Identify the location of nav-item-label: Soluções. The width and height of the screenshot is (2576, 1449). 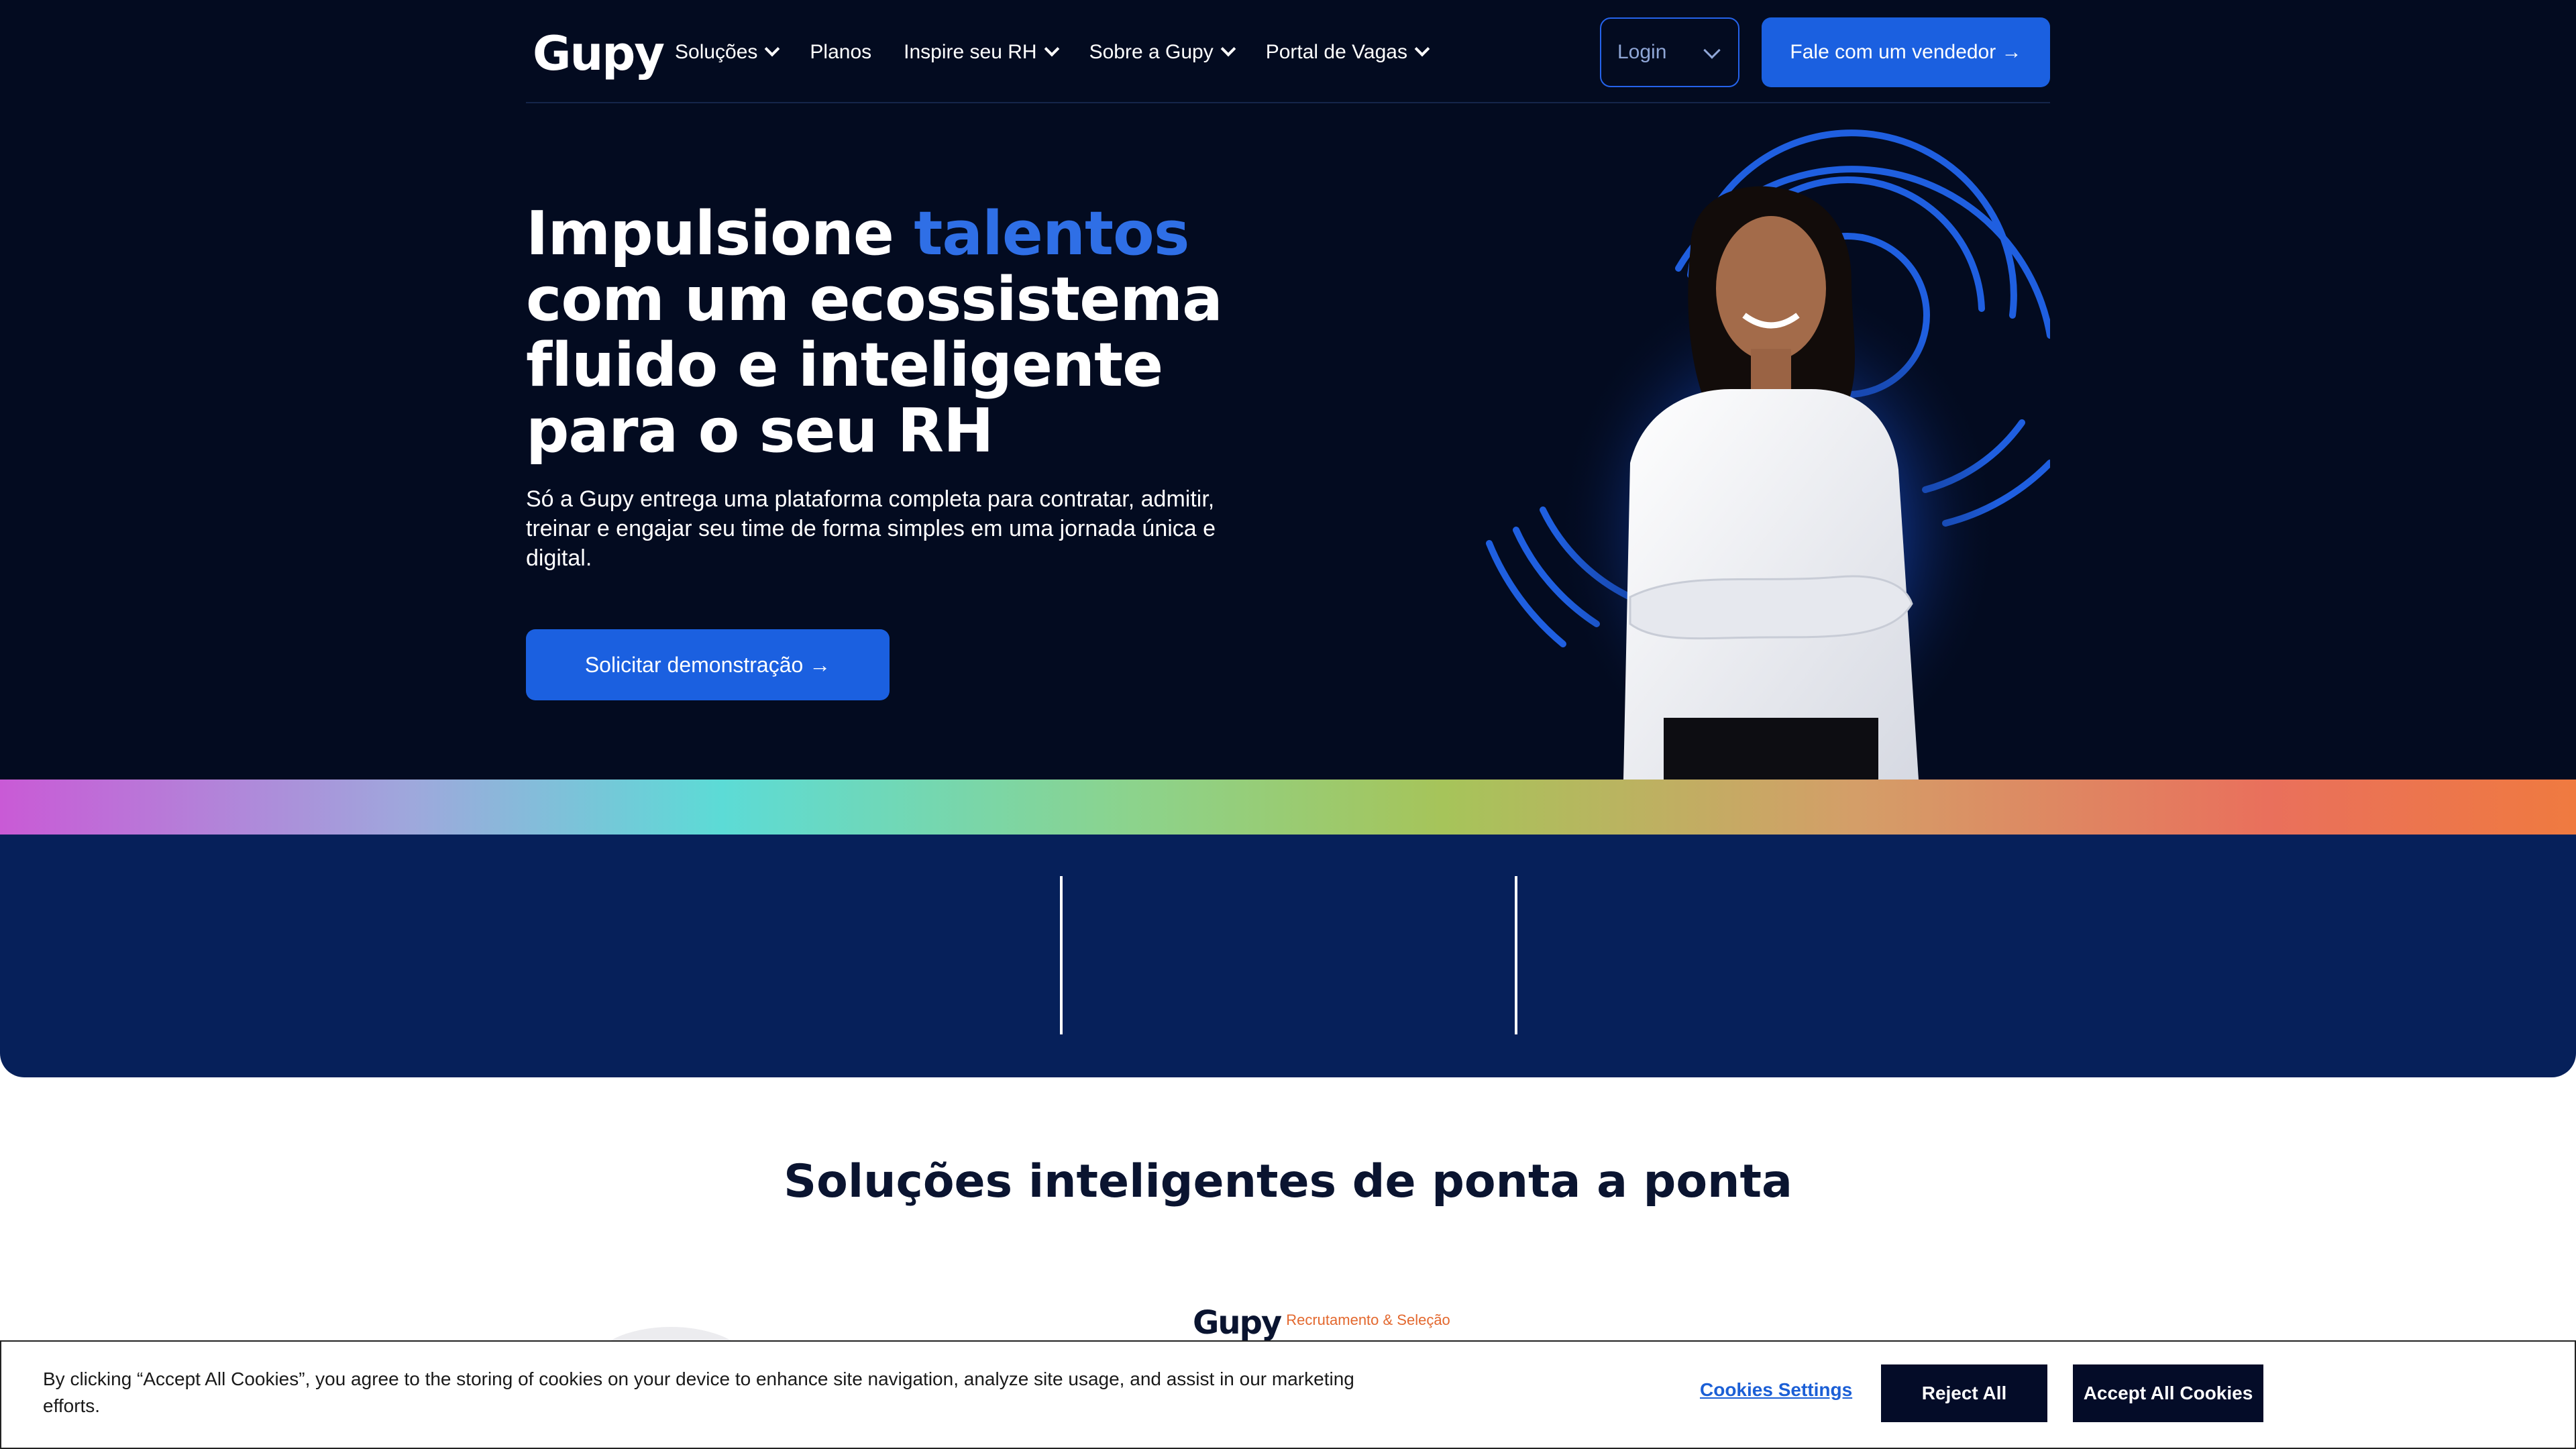
(716, 52).